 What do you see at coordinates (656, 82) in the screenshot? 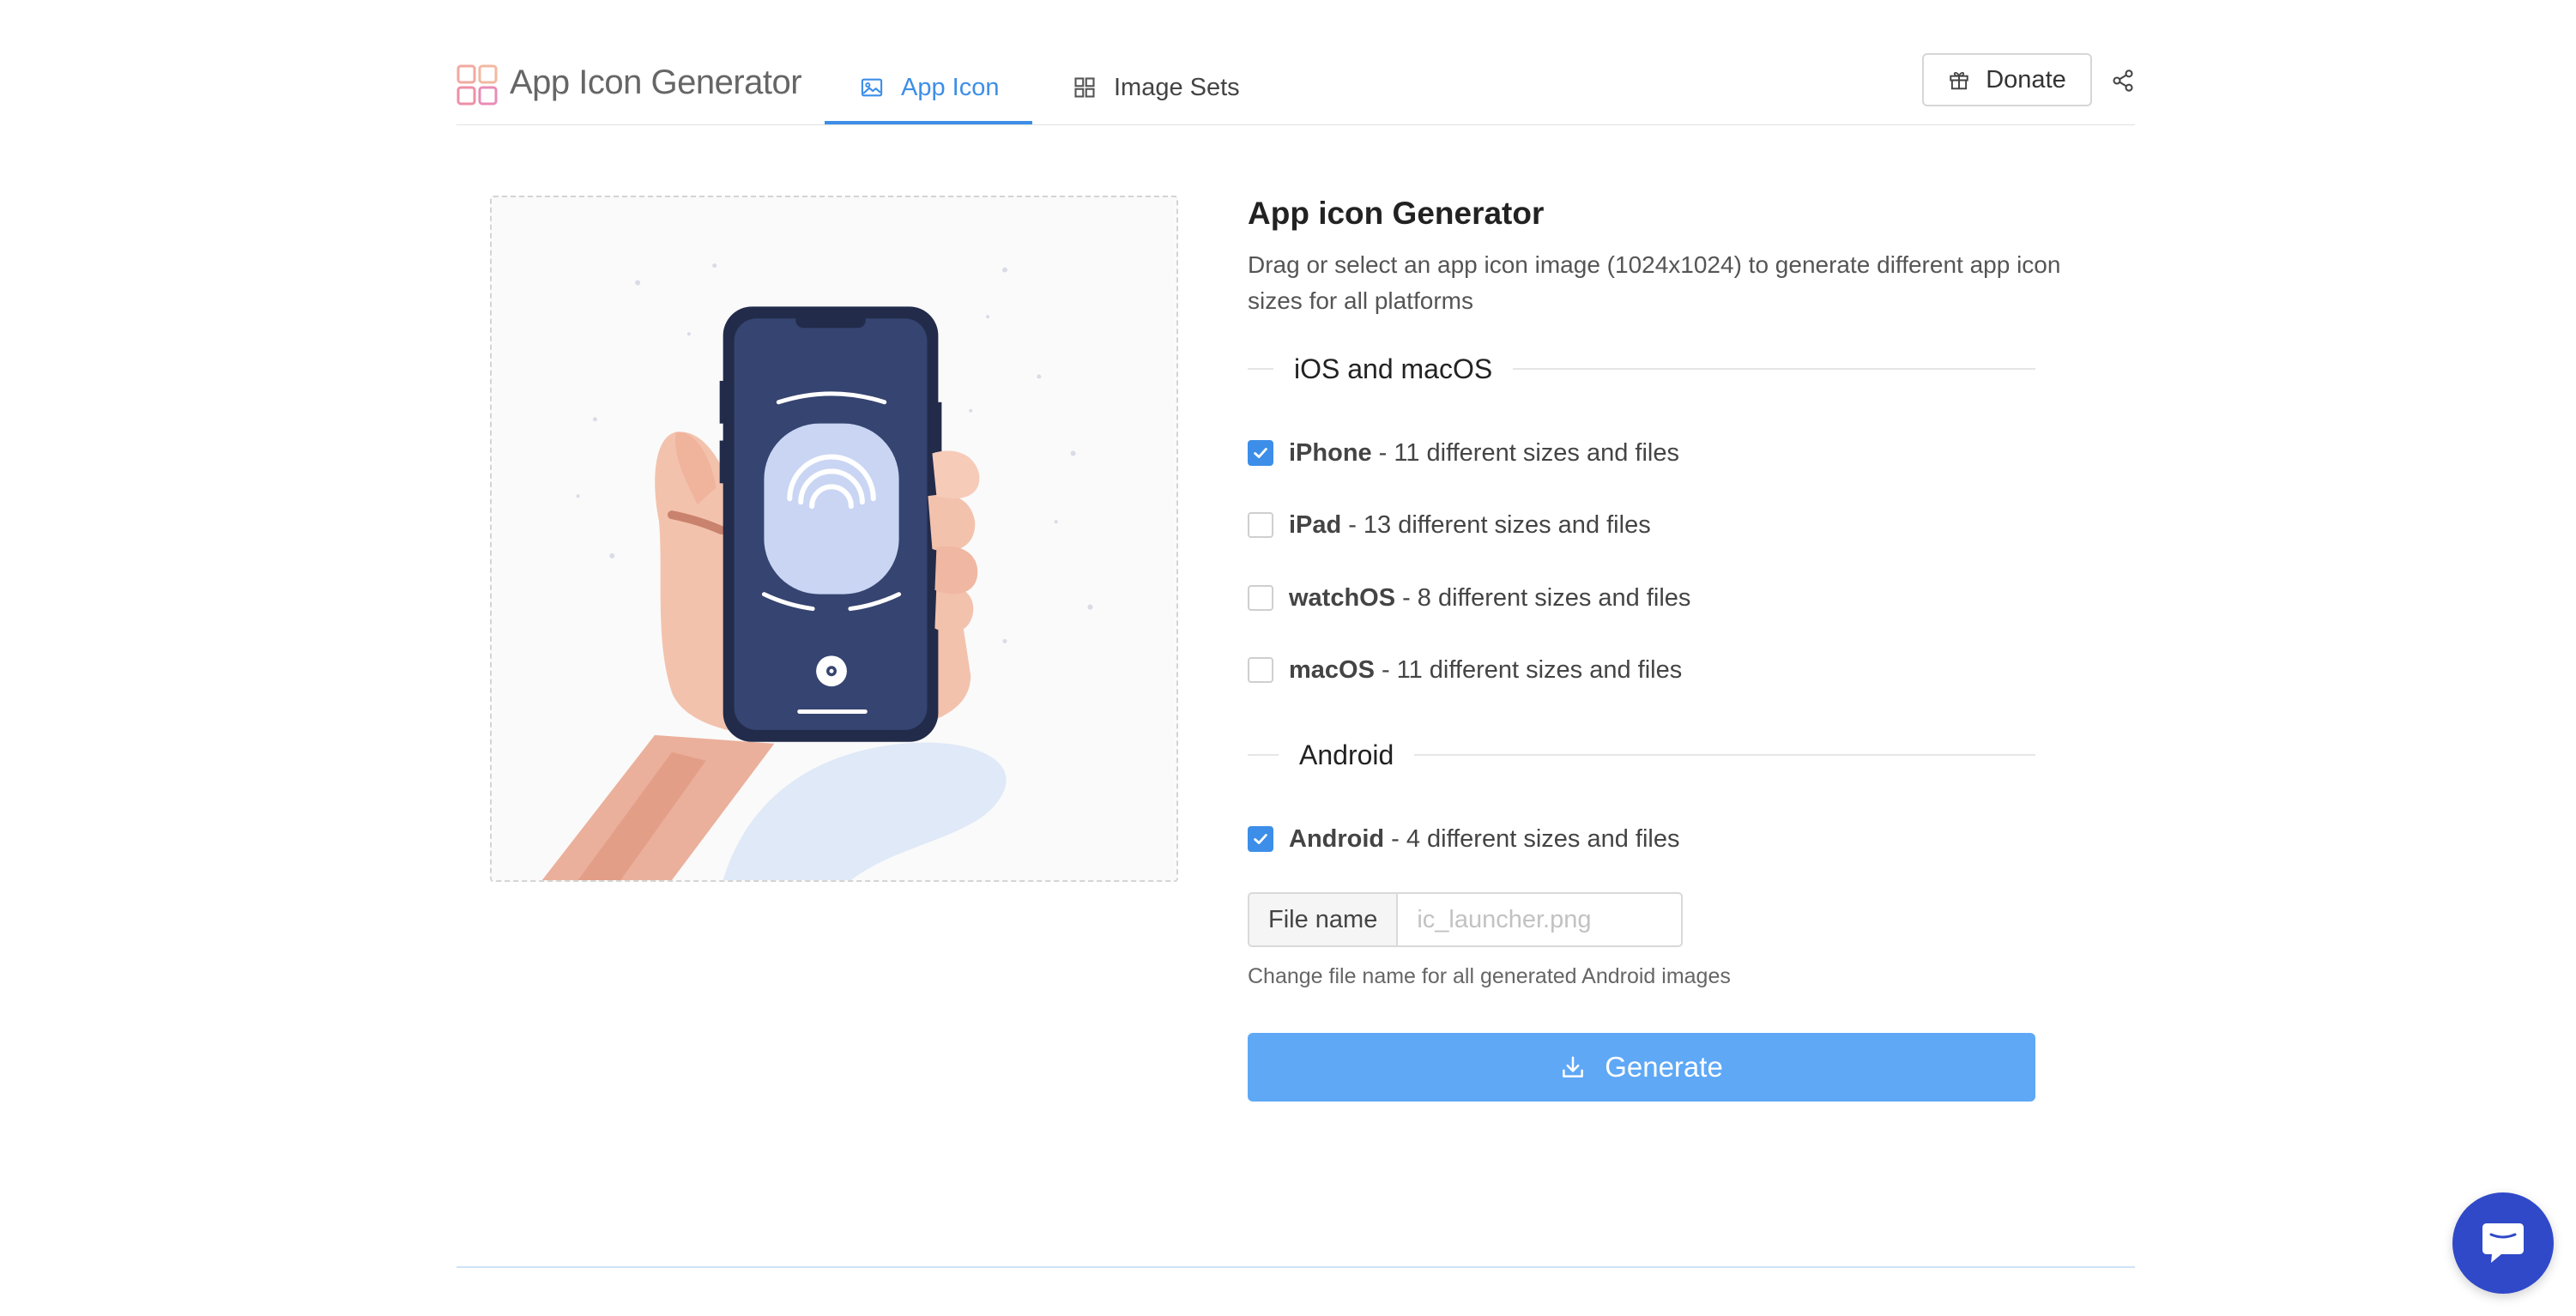
I see `app-title: App Icon Generator` at bounding box center [656, 82].